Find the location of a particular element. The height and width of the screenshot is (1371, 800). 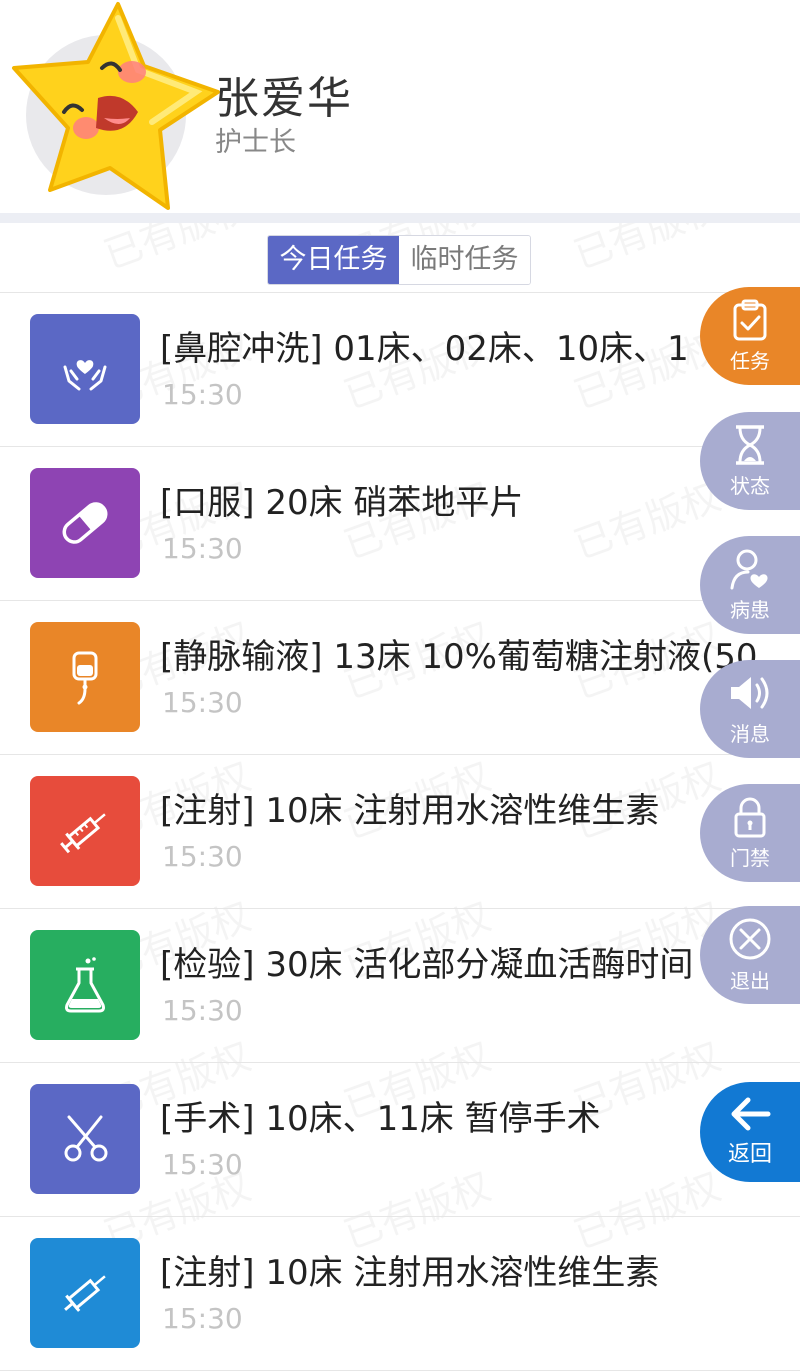

task-title: [鼻腔冲洗] 01床、02床、10床、1 is located at coordinates (424, 349).